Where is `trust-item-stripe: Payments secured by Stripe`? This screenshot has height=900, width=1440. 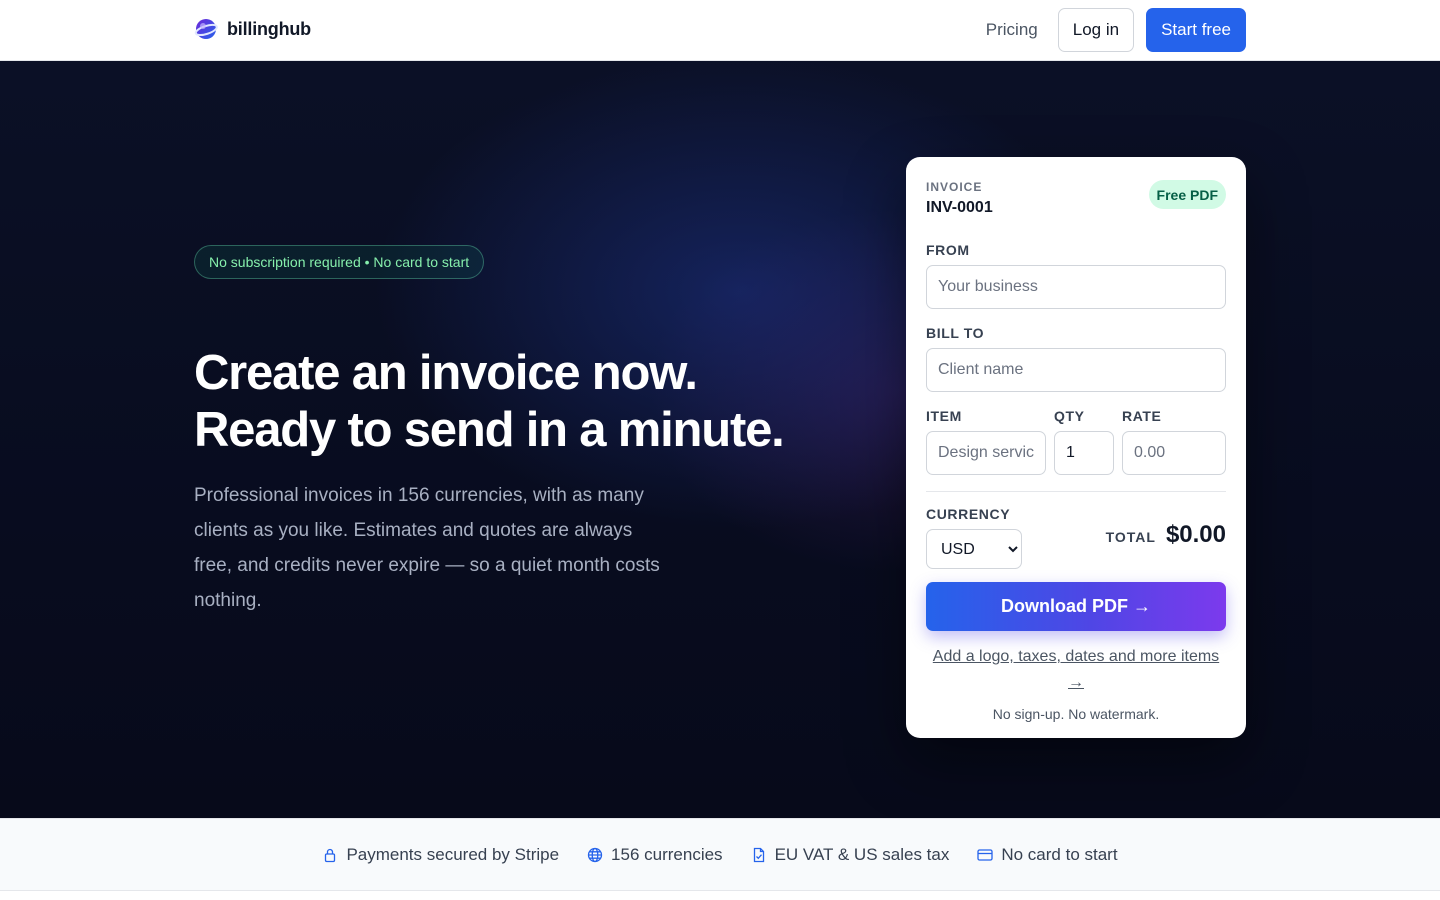
trust-item-stripe: Payments secured by Stripe is located at coordinates (440, 855).